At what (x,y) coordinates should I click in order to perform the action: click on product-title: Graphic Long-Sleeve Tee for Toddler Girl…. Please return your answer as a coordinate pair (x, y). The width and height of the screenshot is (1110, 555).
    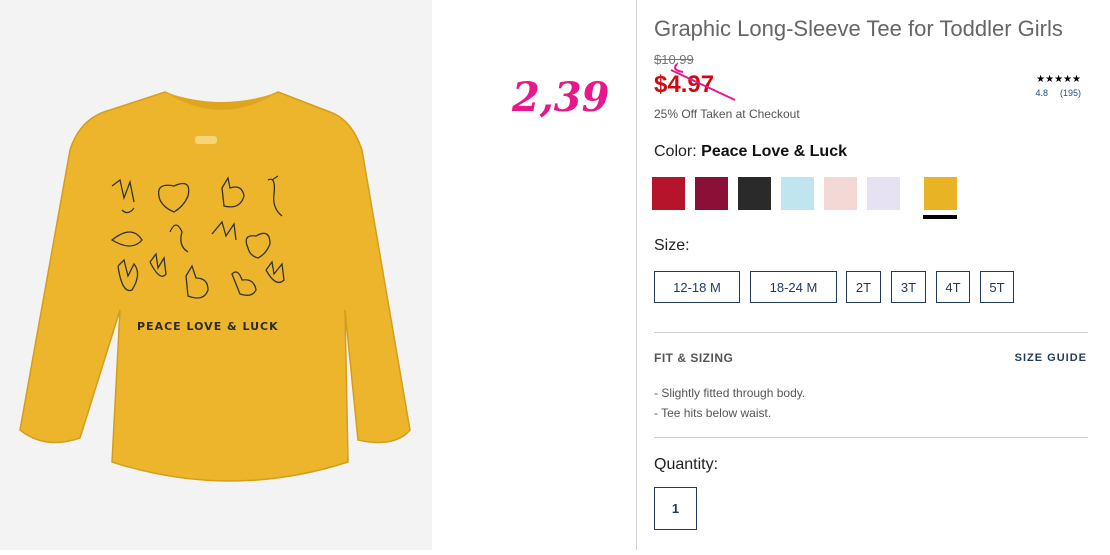
    Looking at the image, I should click on (858, 28).